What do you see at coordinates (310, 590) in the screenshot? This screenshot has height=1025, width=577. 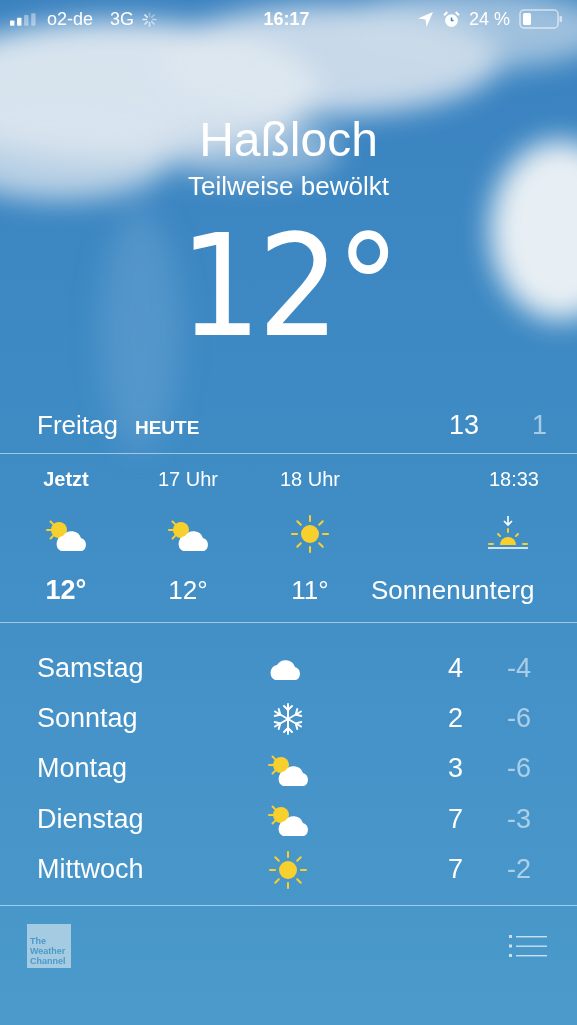 I see `hour-value: 11°` at bounding box center [310, 590].